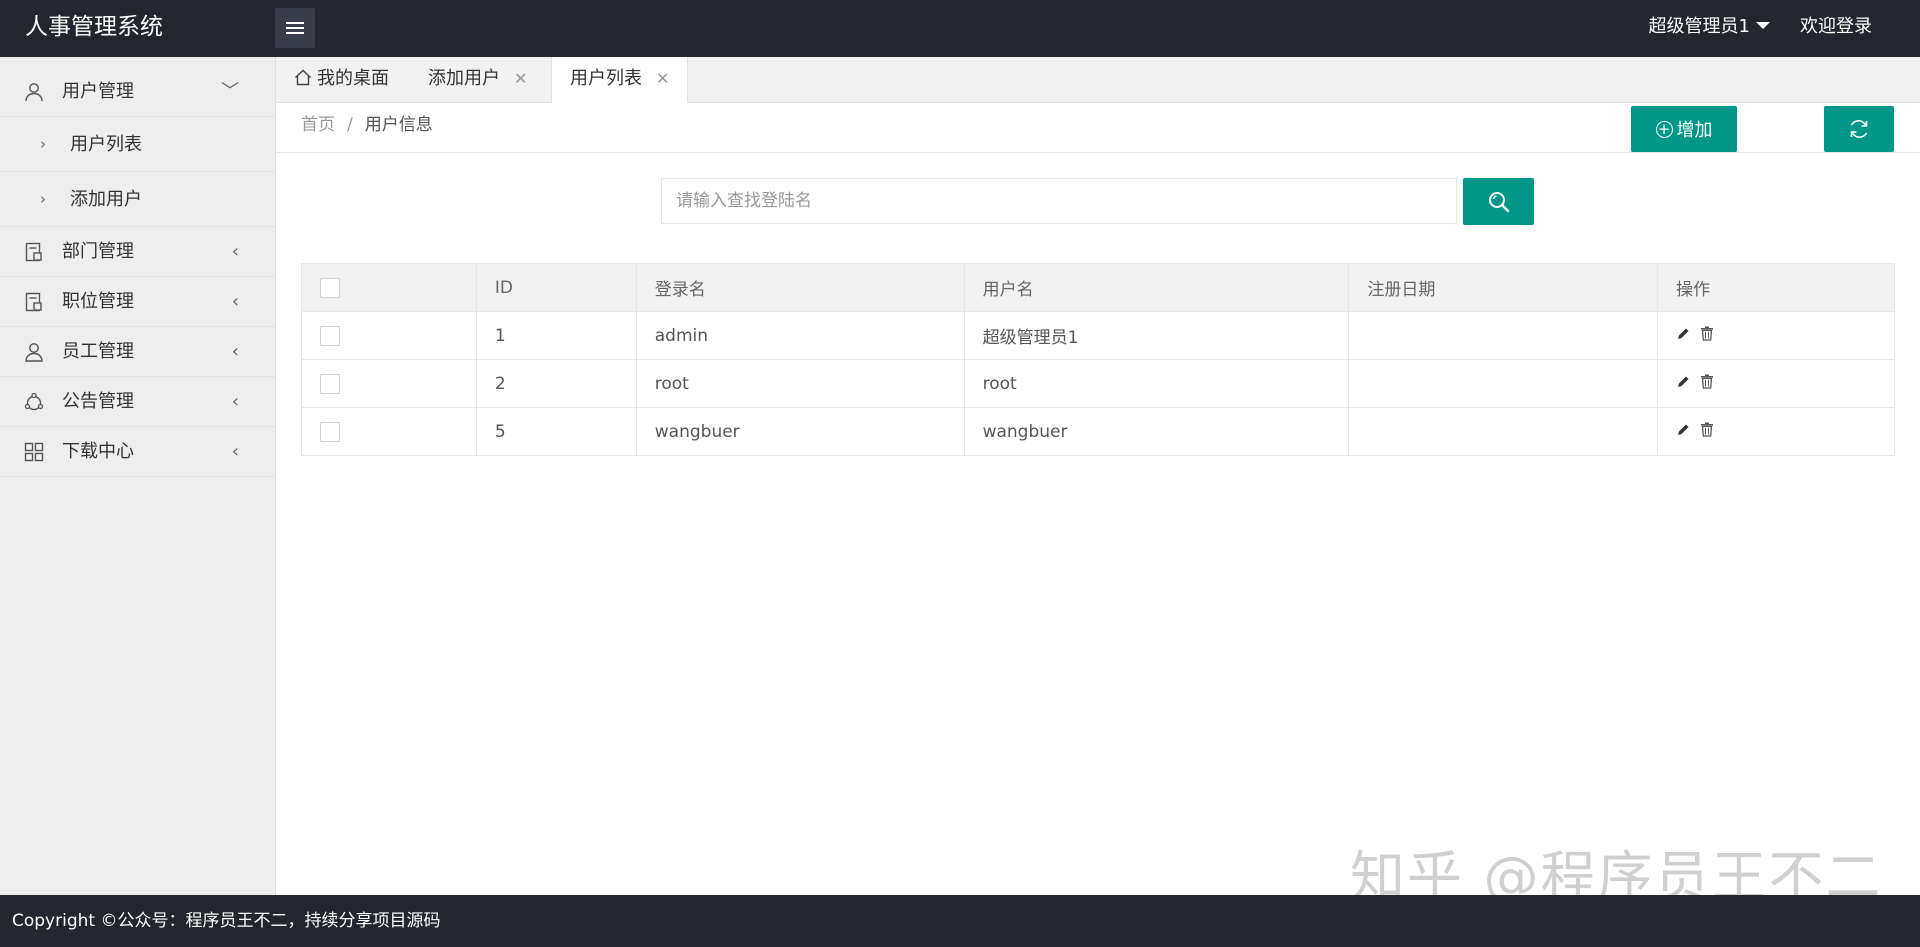 This screenshot has height=947, width=1920. I want to click on sidebar-subitem-user-list: › 用户列表, so click(137, 144).